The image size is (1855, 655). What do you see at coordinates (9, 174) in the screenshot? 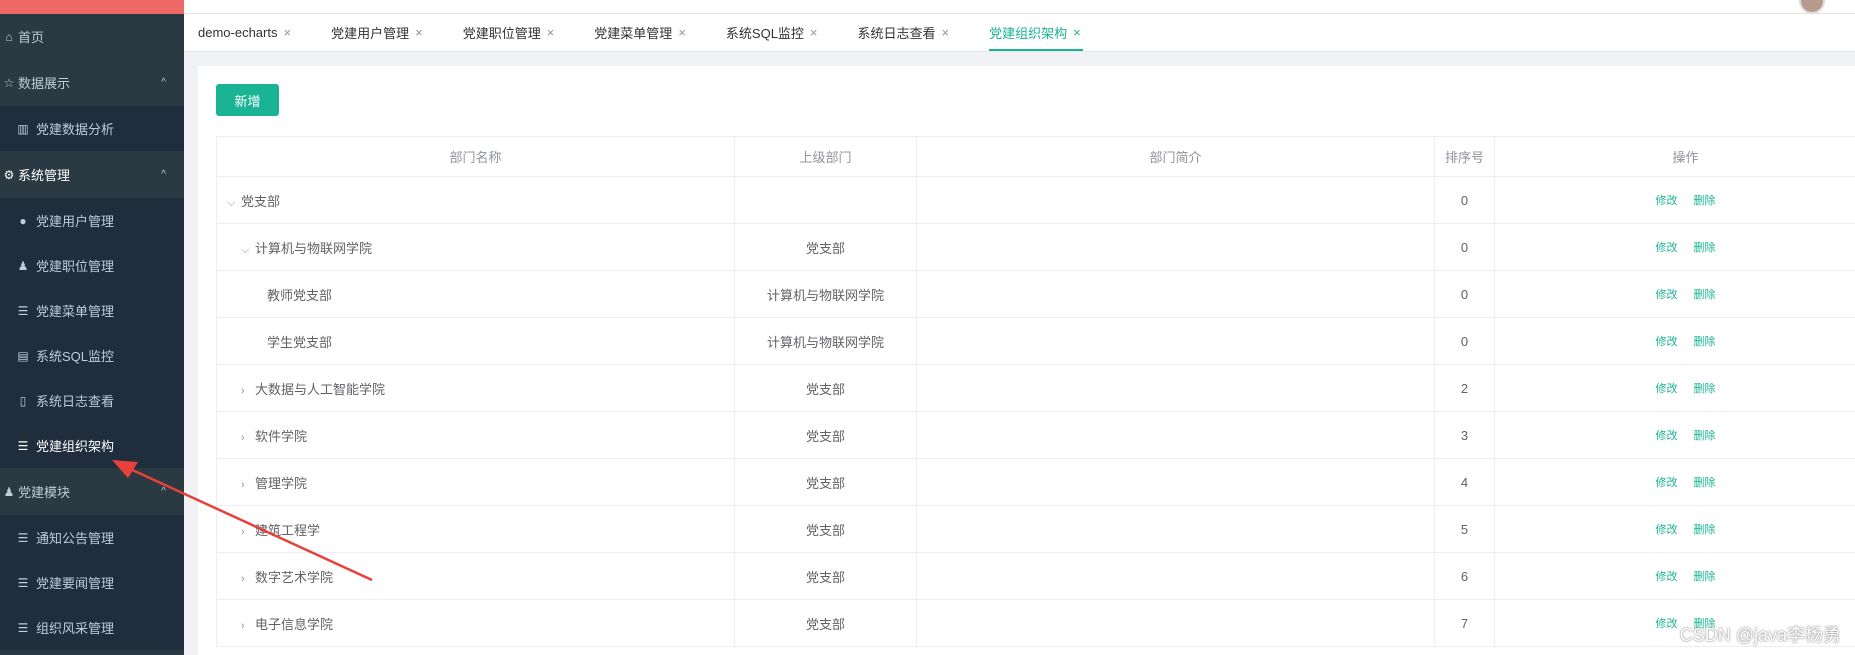
I see `gear-icon: ⚙` at bounding box center [9, 174].